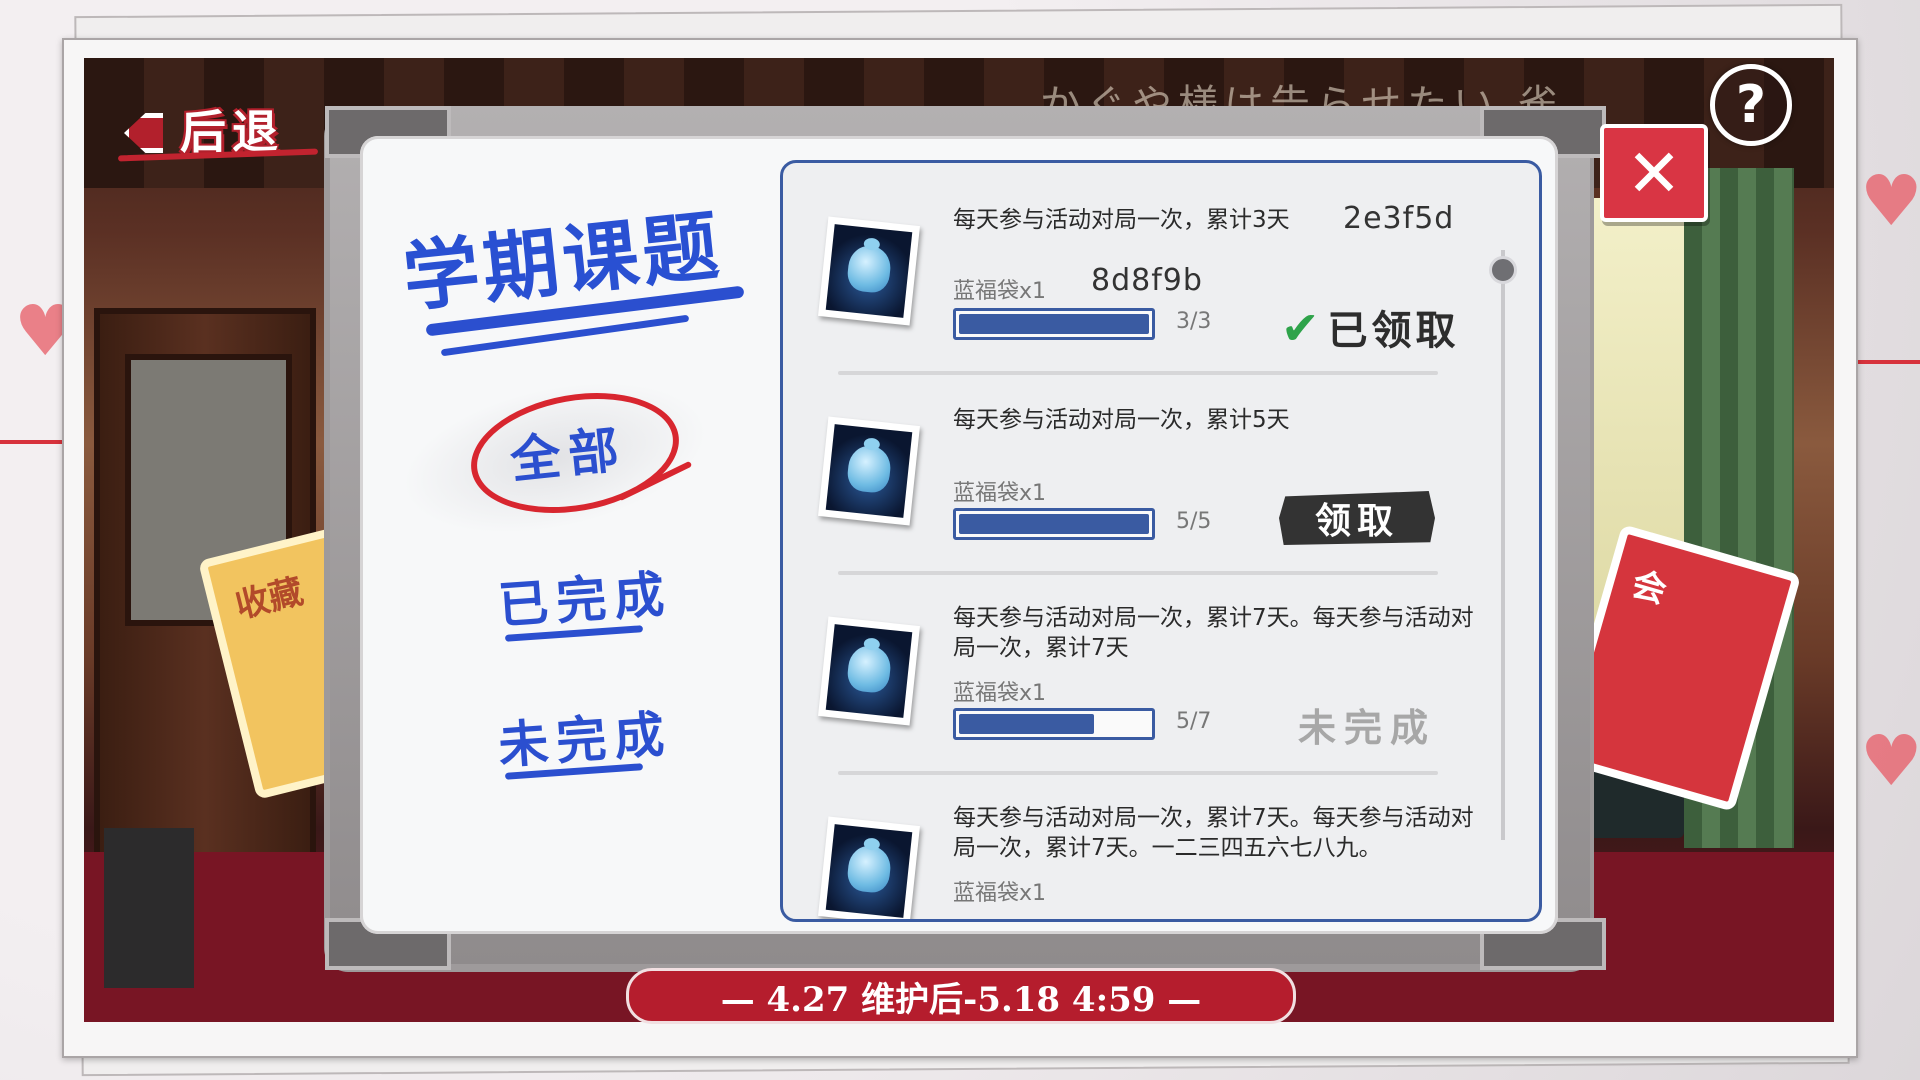 The height and width of the screenshot is (1080, 1920). I want to click on back-arrow-icon, so click(145, 129).